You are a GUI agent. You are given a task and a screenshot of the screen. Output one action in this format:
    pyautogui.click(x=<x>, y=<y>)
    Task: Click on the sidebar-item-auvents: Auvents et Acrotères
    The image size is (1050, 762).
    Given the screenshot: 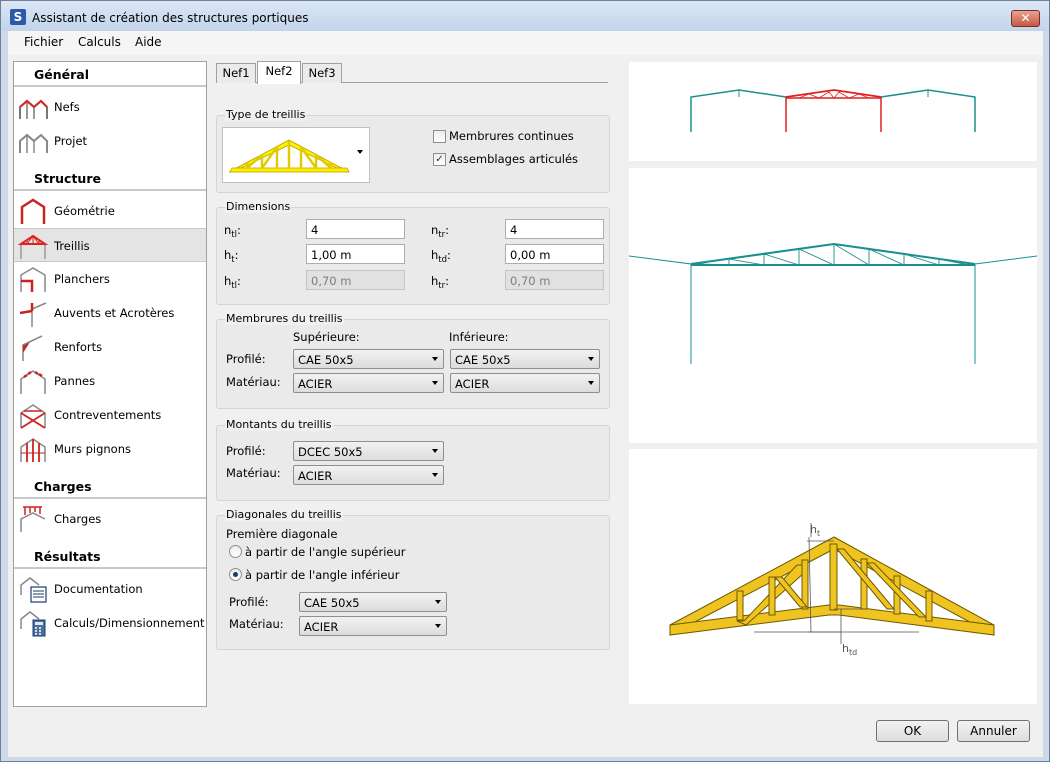 What is the action you would take?
    pyautogui.click(x=110, y=313)
    